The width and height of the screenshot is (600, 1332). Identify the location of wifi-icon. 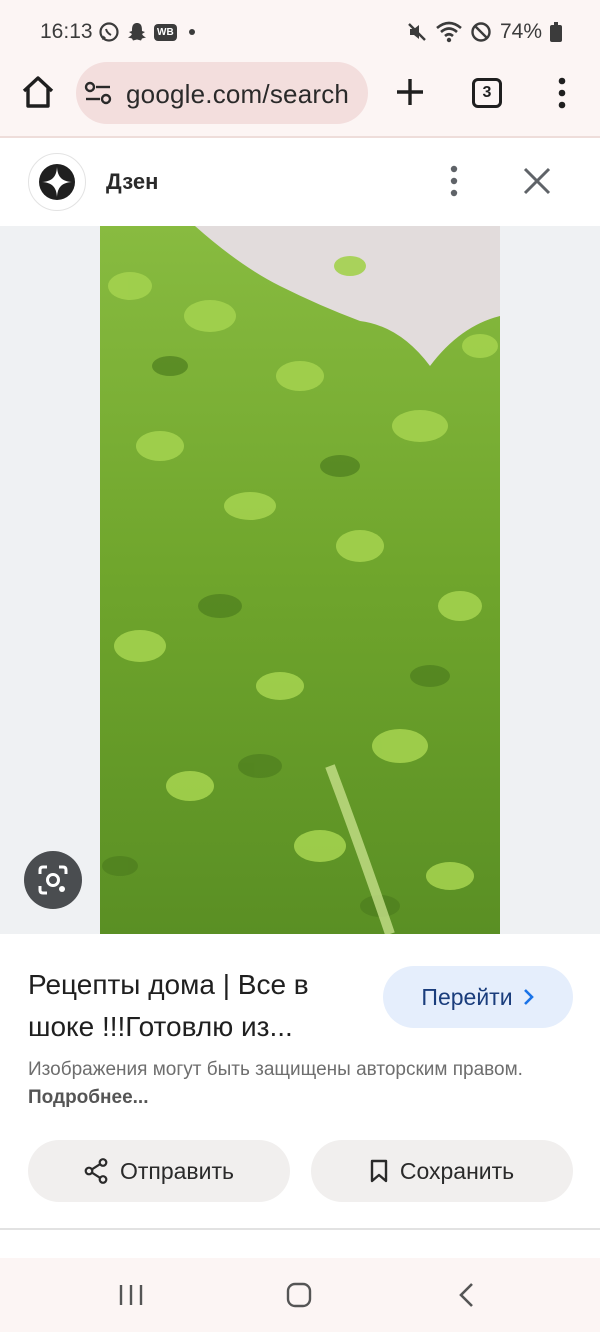
(449, 32).